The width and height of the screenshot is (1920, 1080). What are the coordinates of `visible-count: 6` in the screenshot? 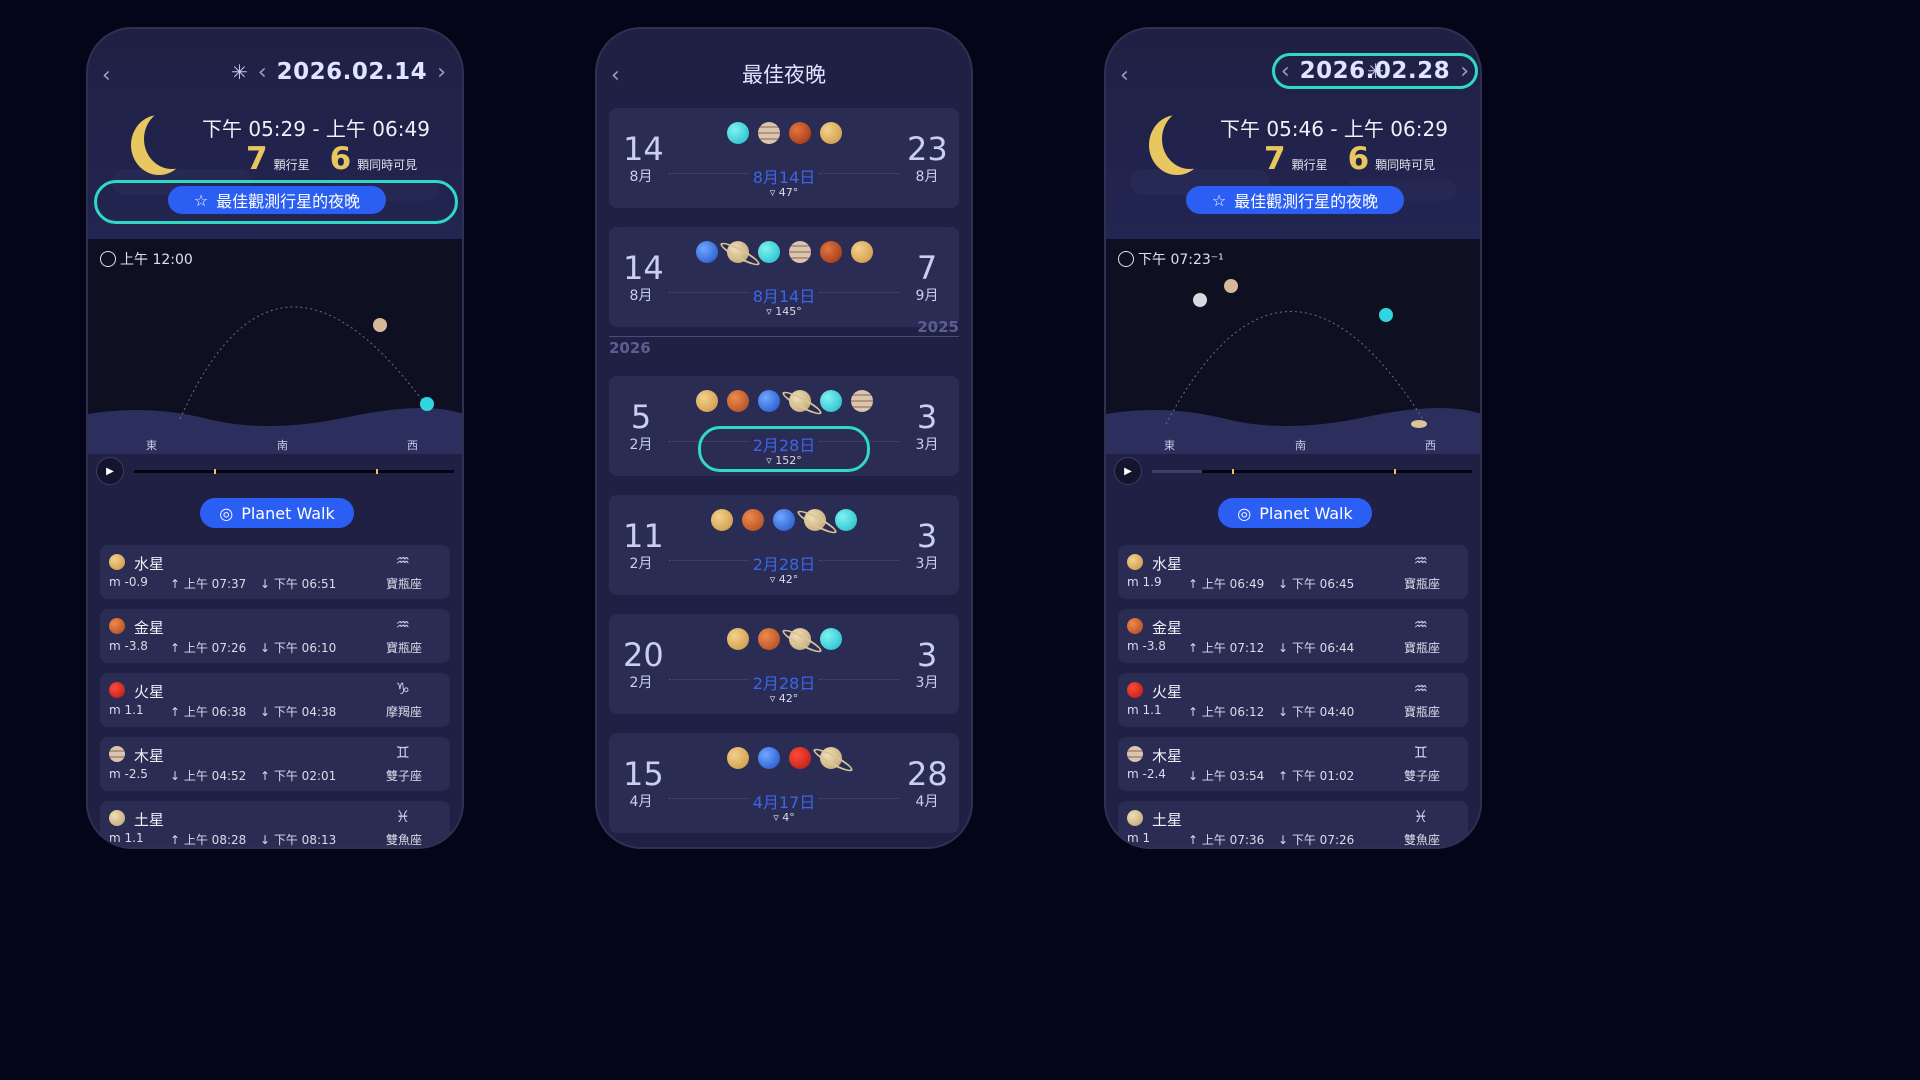 It's located at (340, 159).